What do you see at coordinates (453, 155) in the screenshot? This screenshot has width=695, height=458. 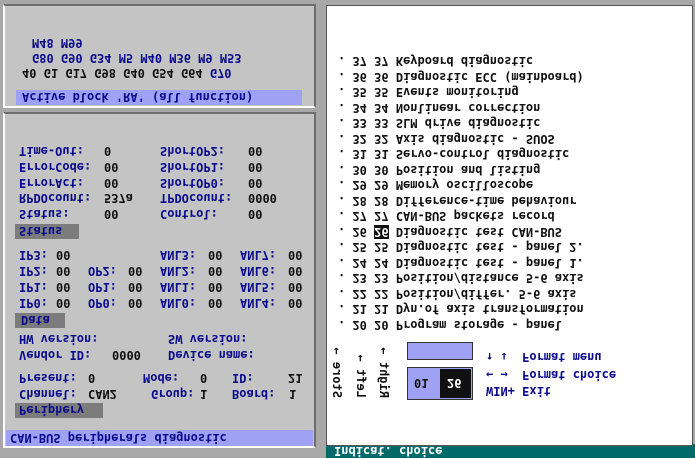 I see `menu-item: . 31 31 Servo-control diagnostic` at bounding box center [453, 155].